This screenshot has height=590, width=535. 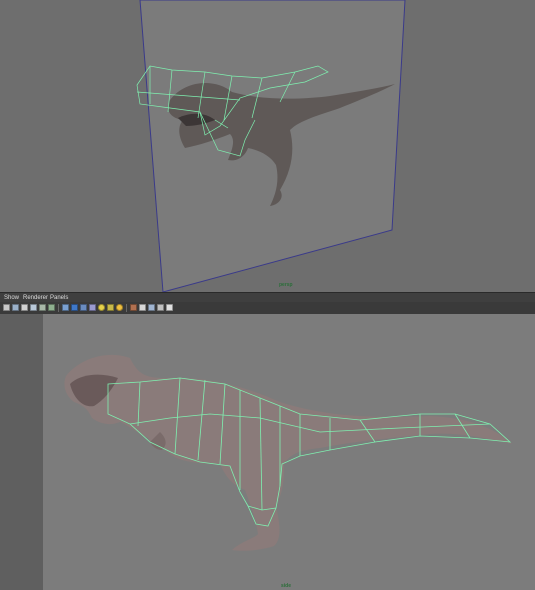 I want to click on xray-active-components-icon, so click(x=160, y=307).